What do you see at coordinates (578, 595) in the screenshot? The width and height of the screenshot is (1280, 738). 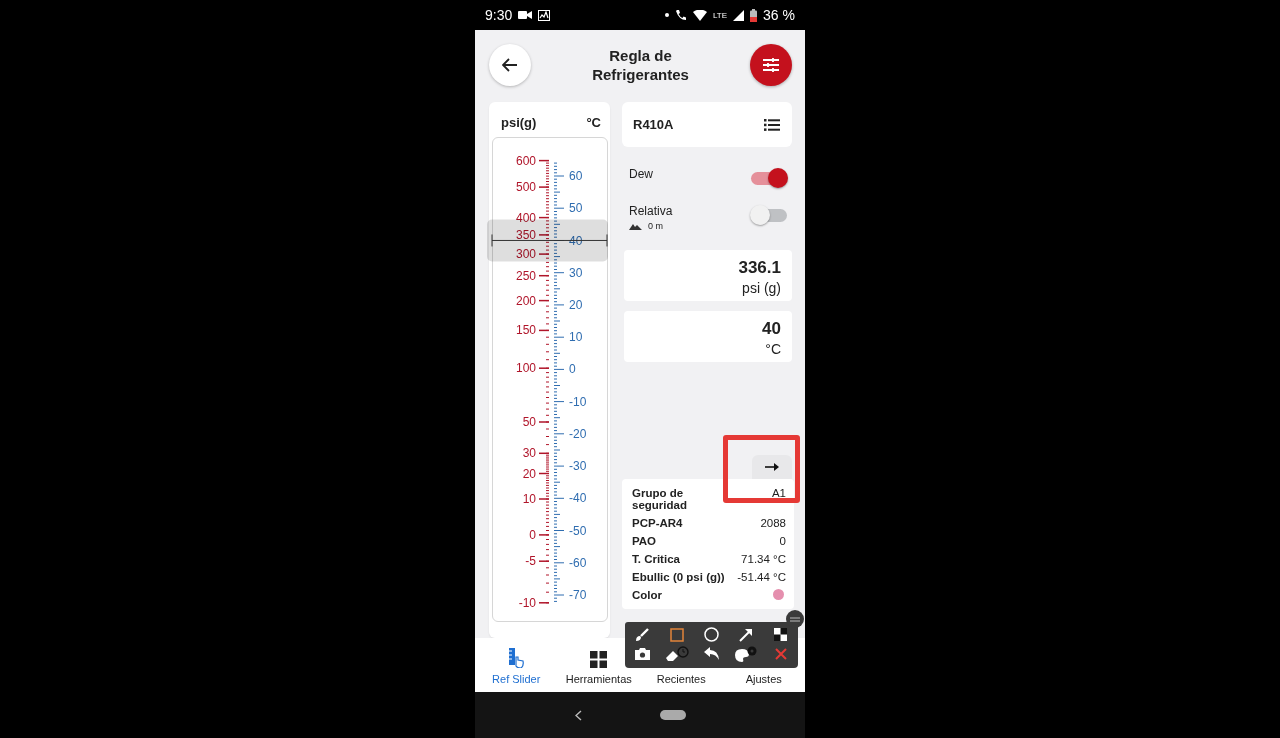 I see `temperature-label: -70` at bounding box center [578, 595].